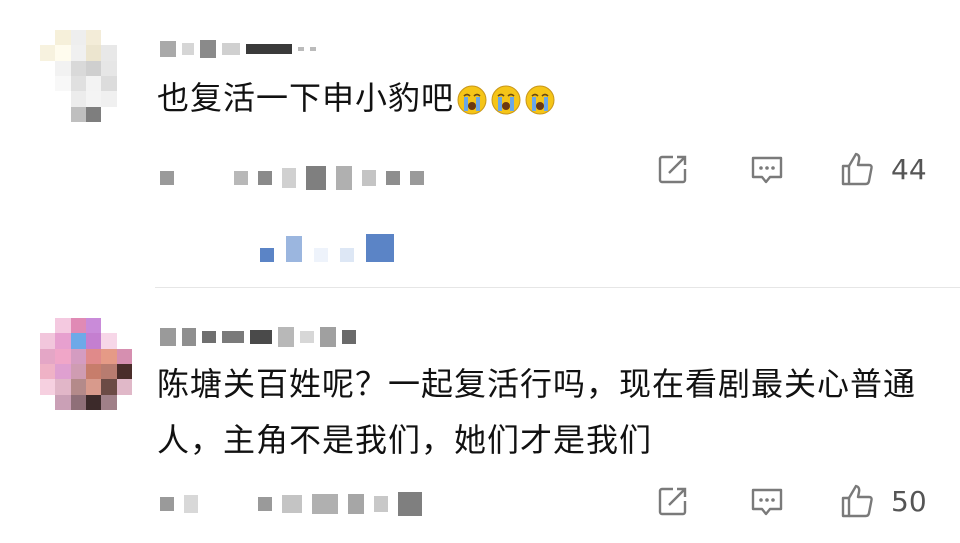 The height and width of the screenshot is (543, 960). Describe the element at coordinates (909, 501) in the screenshot. I see `like-count: 50` at that location.